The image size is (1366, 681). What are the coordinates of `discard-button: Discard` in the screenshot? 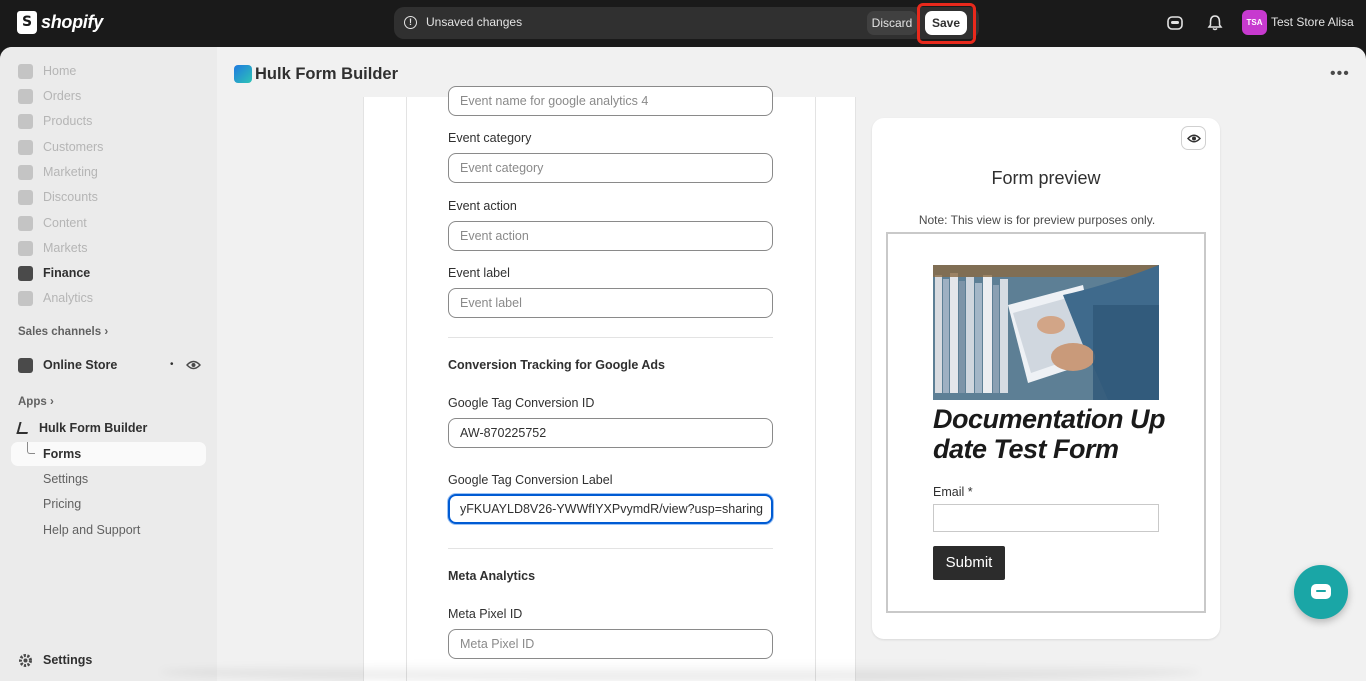 It's located at (892, 23).